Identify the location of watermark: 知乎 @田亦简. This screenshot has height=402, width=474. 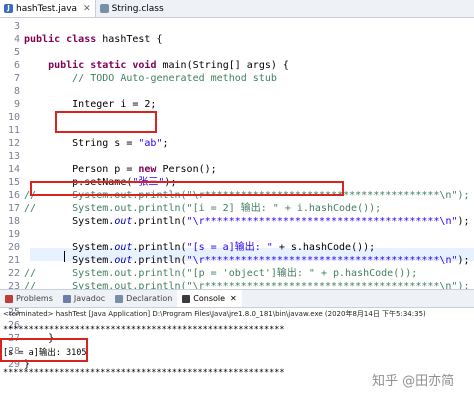
(413, 381).